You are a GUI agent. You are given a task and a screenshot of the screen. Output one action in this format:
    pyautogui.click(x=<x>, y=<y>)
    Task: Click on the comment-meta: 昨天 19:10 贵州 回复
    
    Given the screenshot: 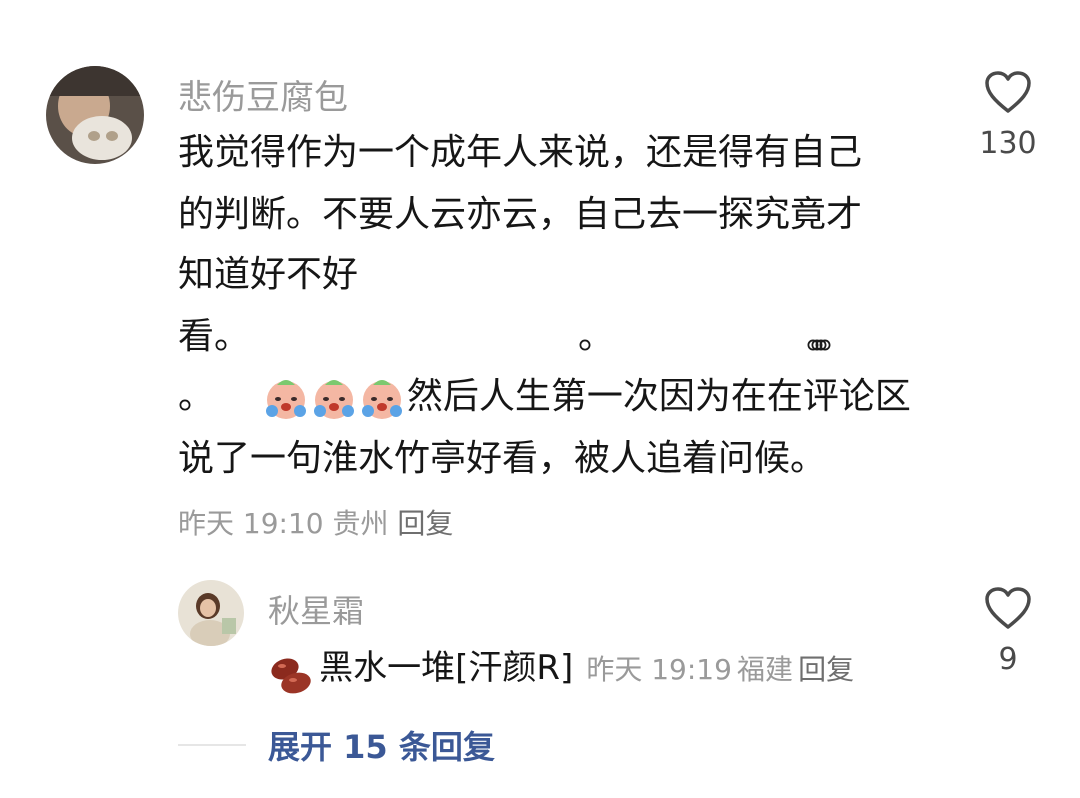 What is the action you would take?
    pyautogui.click(x=315, y=522)
    